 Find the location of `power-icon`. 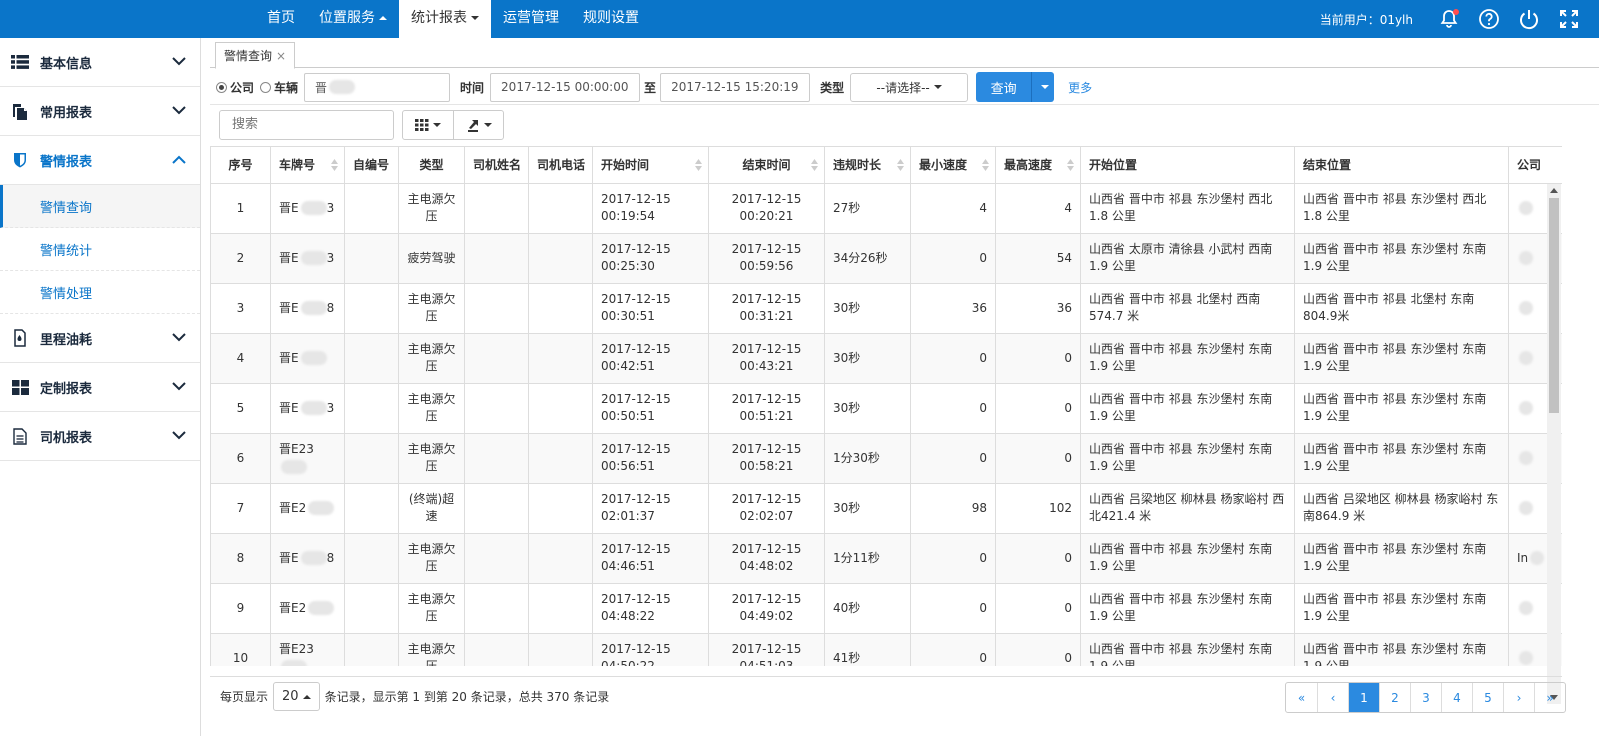

power-icon is located at coordinates (1529, 19).